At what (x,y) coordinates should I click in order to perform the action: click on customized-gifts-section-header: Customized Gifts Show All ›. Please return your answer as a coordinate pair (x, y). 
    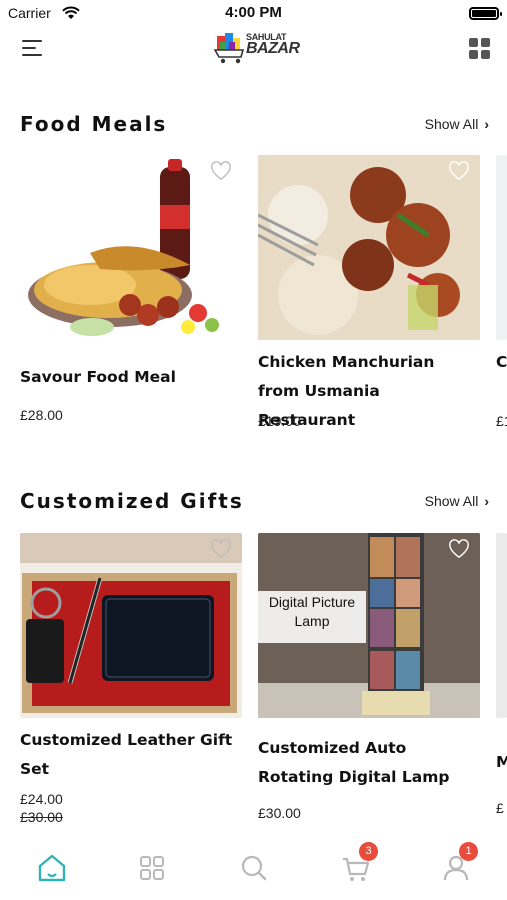
    Looking at the image, I should click on (253, 504).